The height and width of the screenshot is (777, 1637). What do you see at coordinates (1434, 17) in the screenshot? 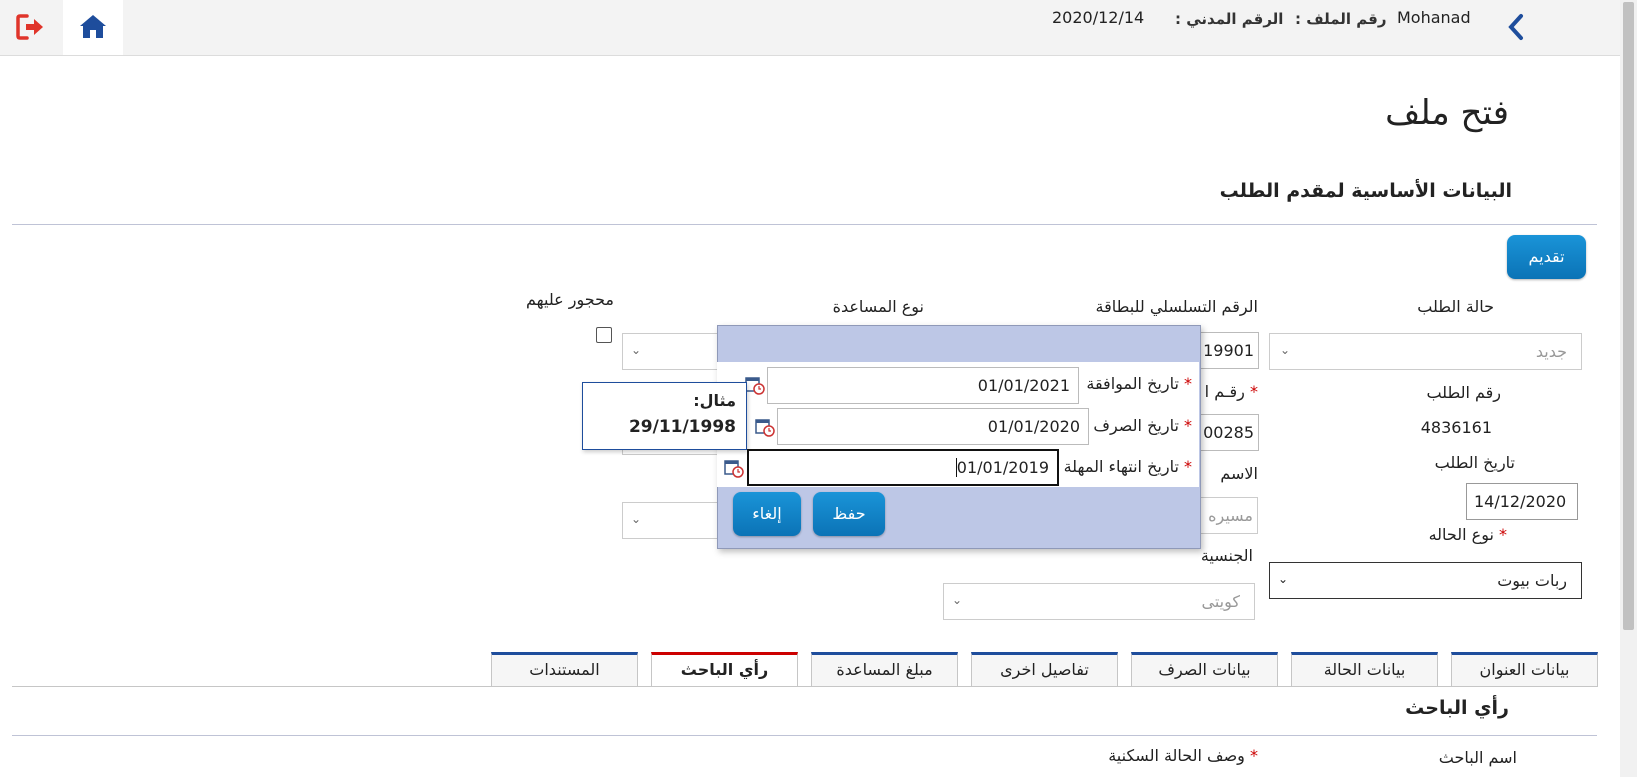
I see `header-username: Mohanad` at bounding box center [1434, 17].